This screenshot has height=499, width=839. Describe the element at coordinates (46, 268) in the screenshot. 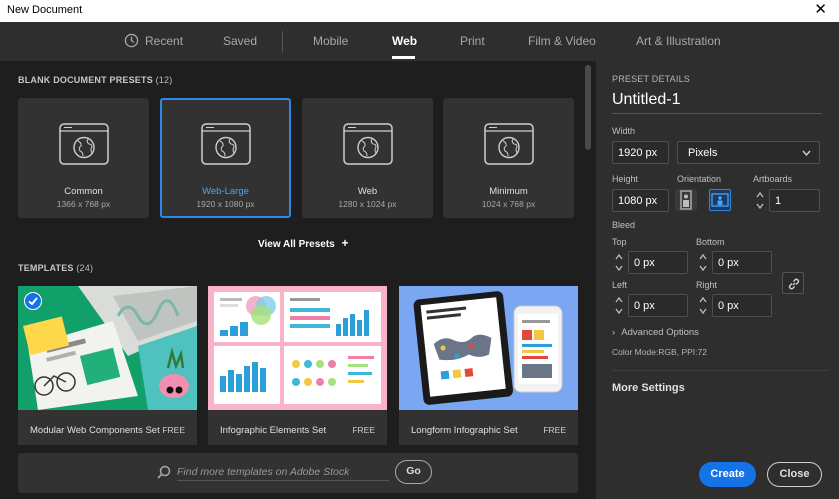

I see `templates-section-label: TEMPLATES` at that location.